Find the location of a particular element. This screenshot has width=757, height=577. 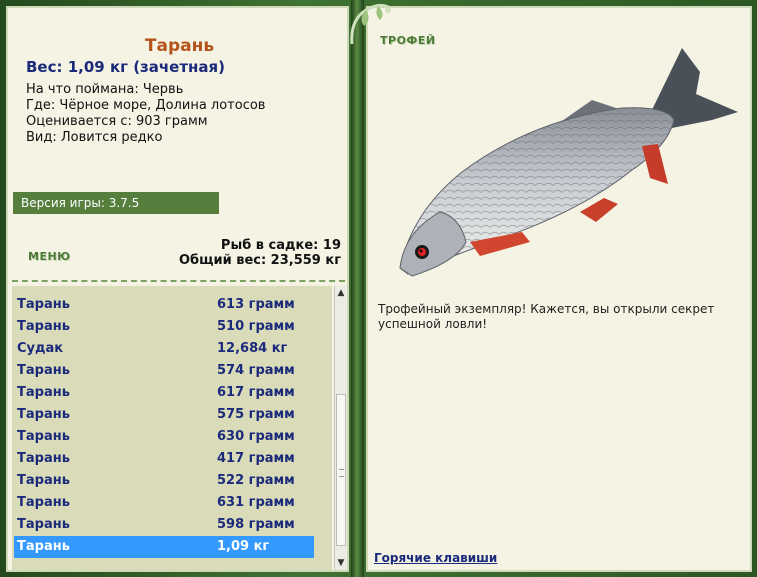

list-scrollbar: ▲ ▼ is located at coordinates (340, 428).